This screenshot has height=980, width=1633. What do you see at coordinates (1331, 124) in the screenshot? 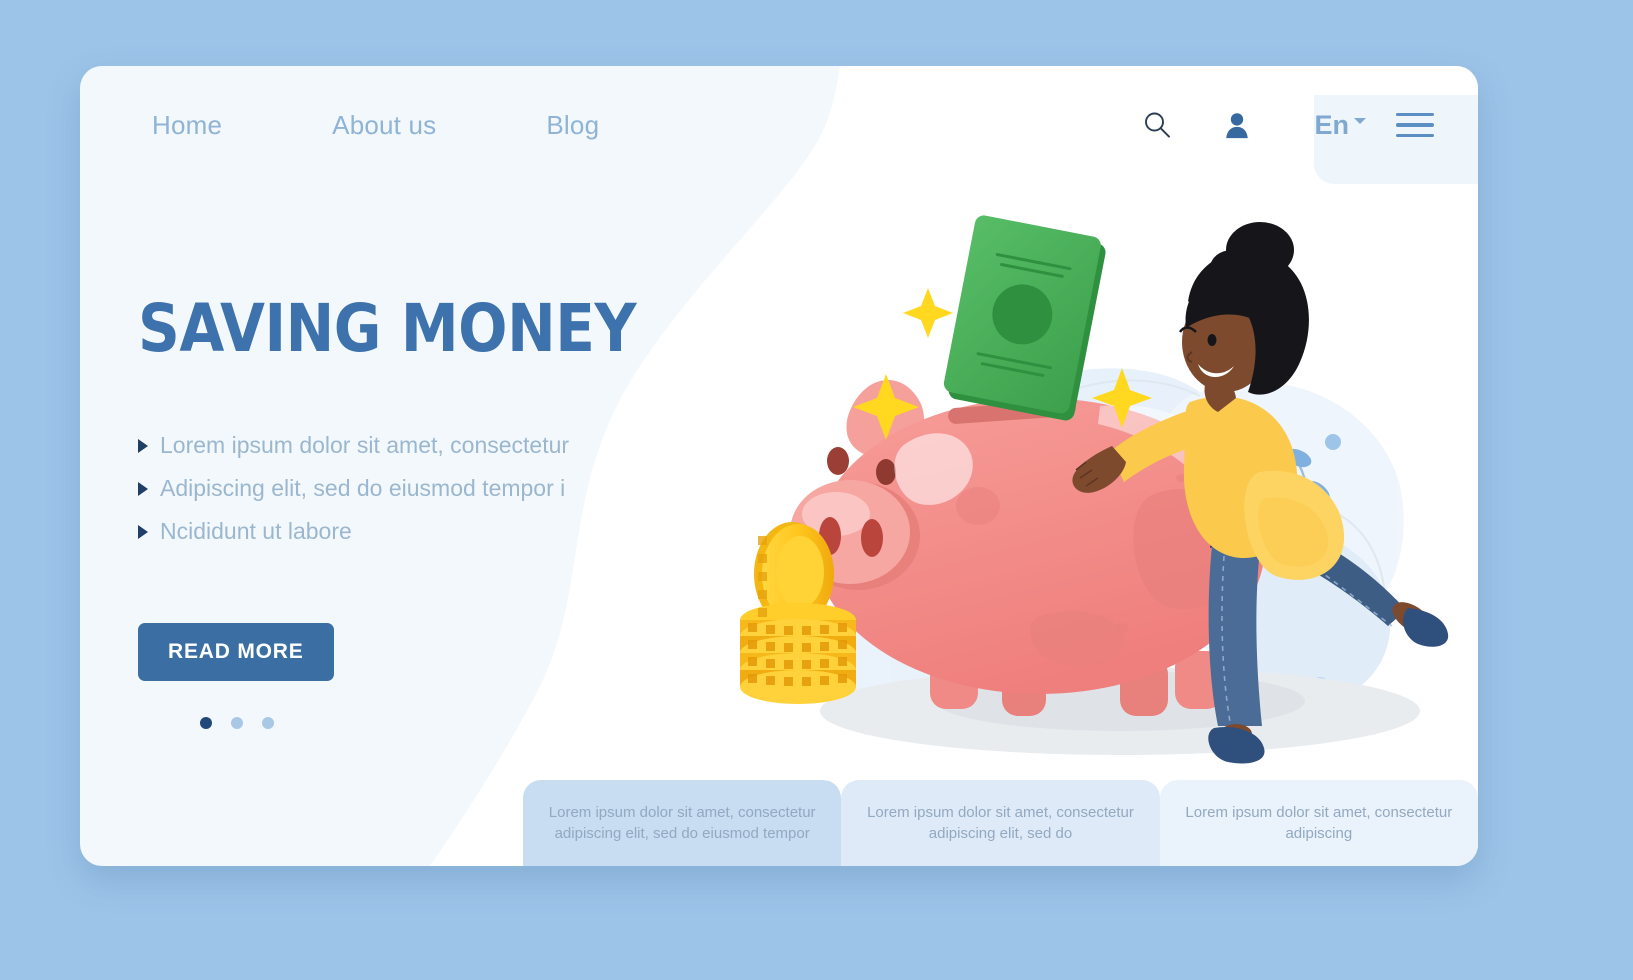
I see `language-selector-label: En` at bounding box center [1331, 124].